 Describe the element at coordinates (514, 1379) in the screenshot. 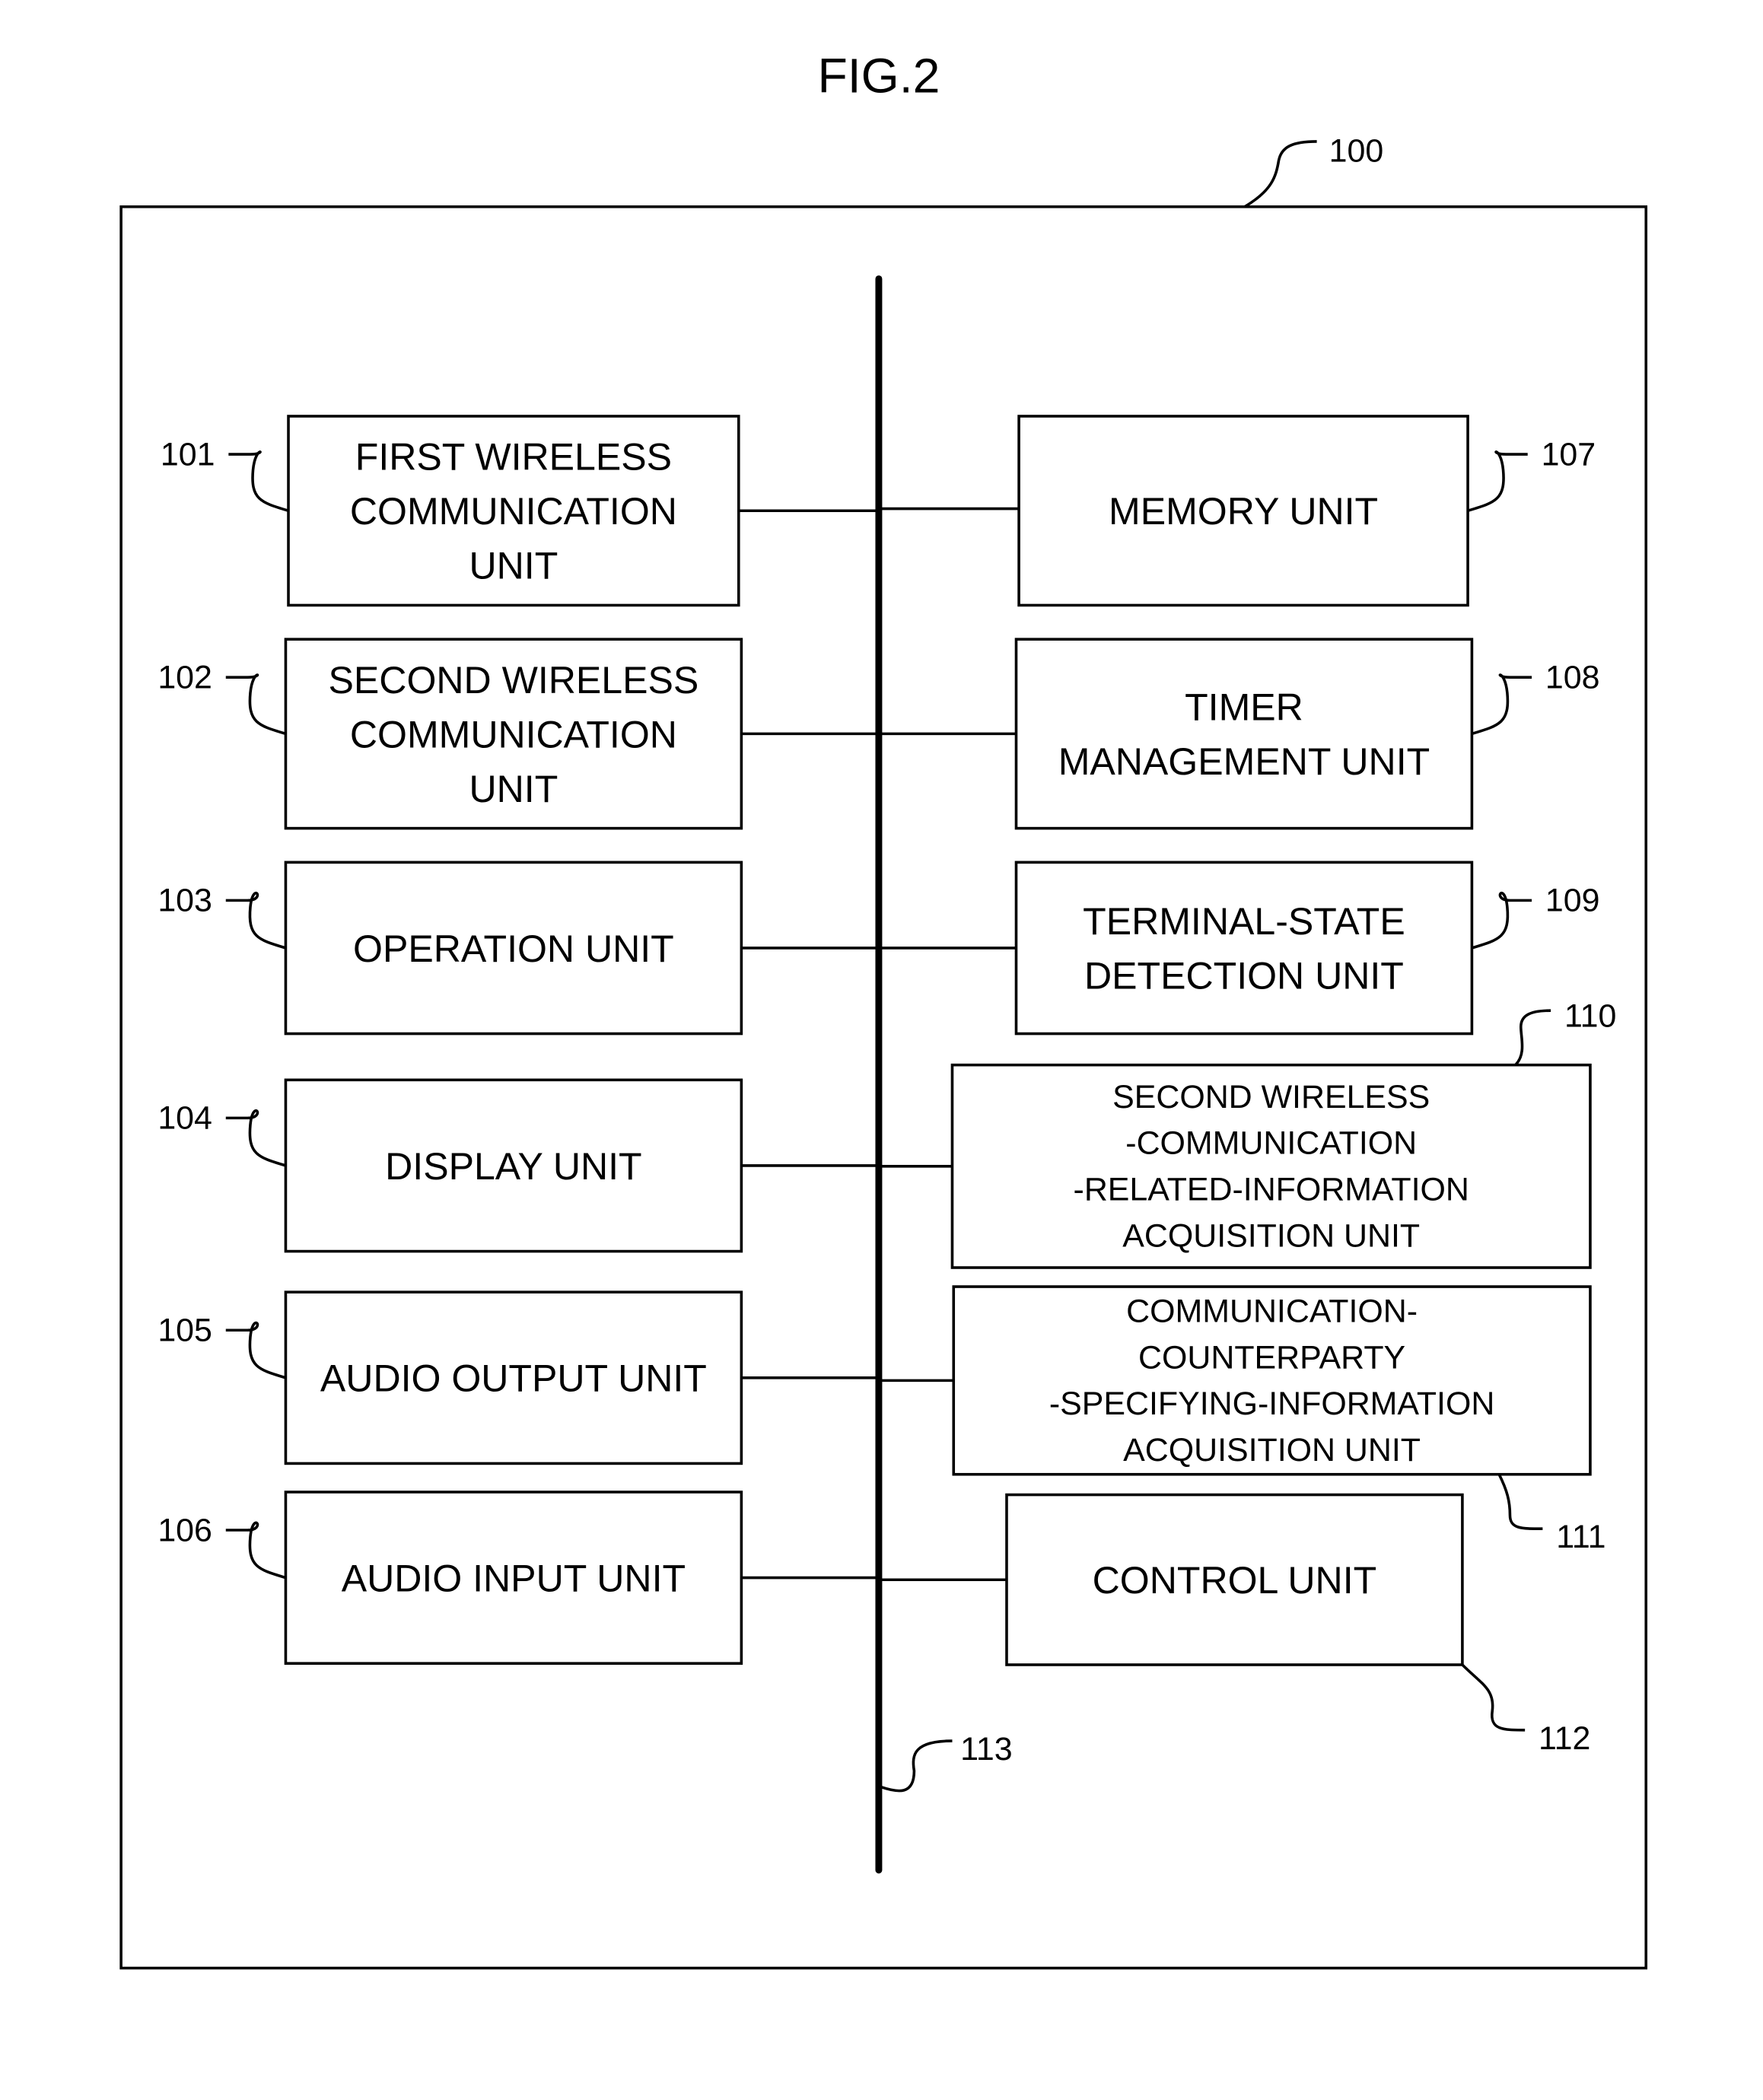

I see `unit-label-line: AUDIO OUTPUT UNIT` at that location.